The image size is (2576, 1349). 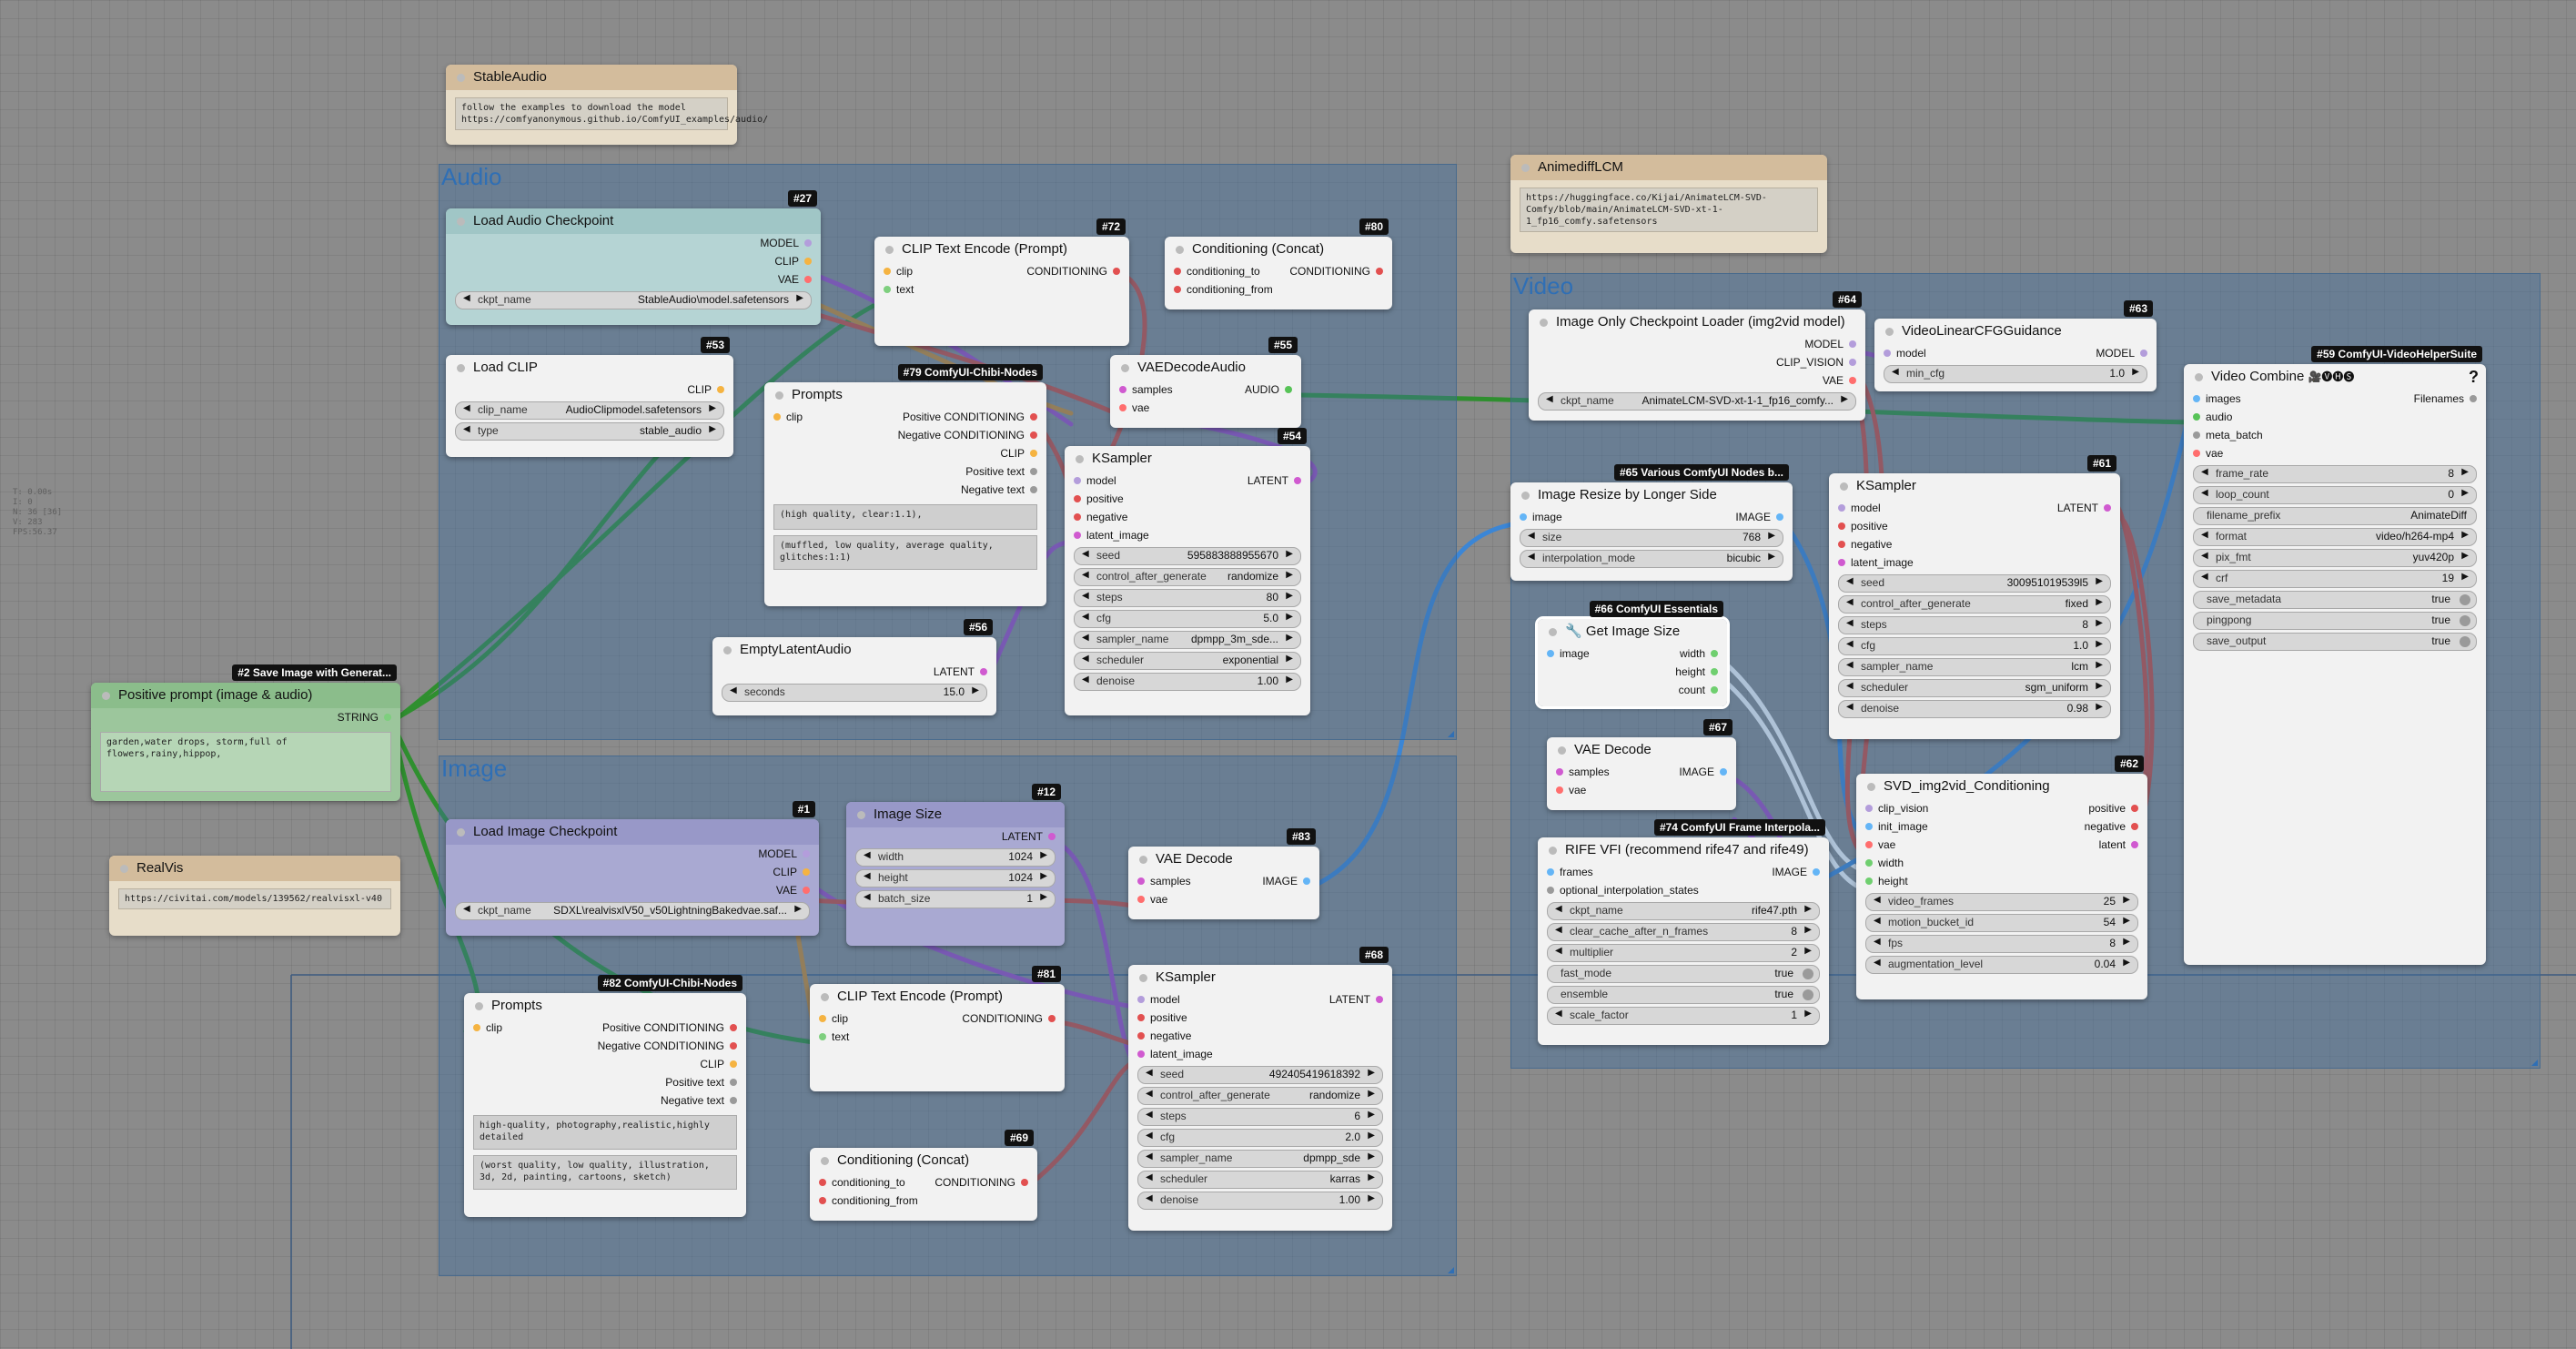 What do you see at coordinates (1699, 653) in the screenshot?
I see `output-width: width` at bounding box center [1699, 653].